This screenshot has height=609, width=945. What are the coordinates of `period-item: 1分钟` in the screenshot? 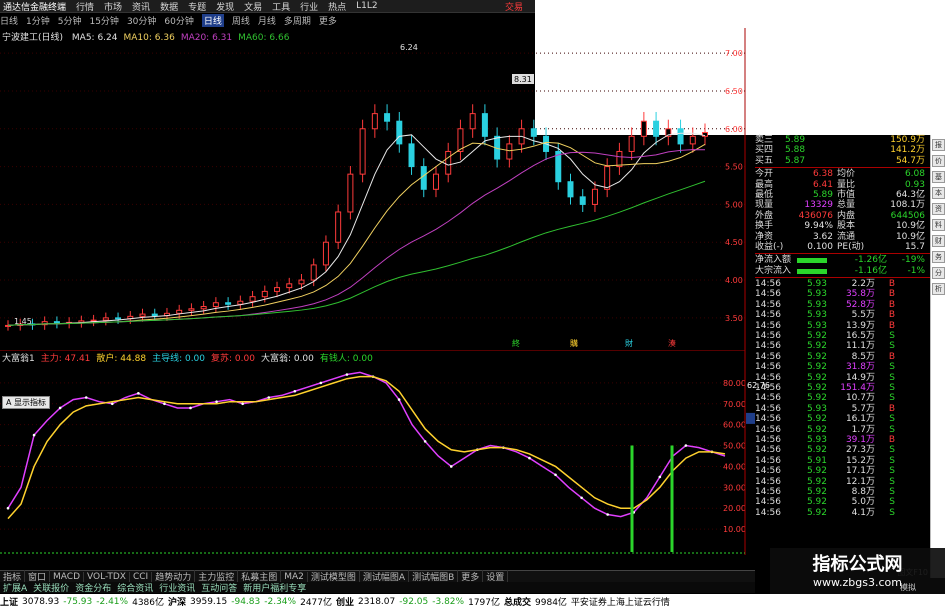 It's located at (38, 20).